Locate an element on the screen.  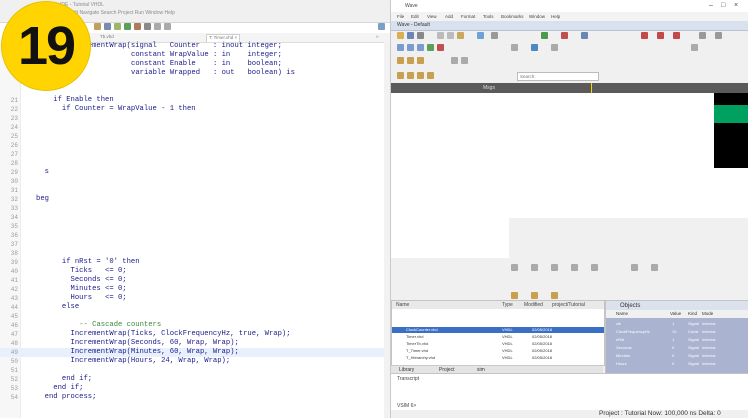
object-row: Seconds 0 Signal Internal is located at coordinates (677, 347).